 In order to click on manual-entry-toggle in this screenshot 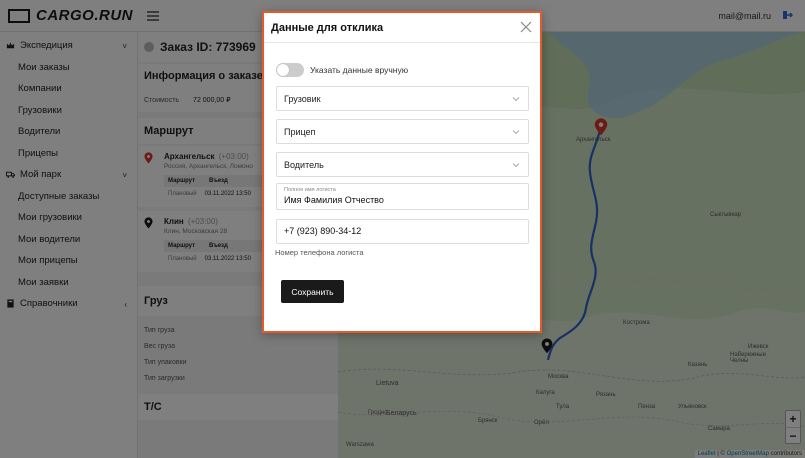, I will do `click(290, 70)`.